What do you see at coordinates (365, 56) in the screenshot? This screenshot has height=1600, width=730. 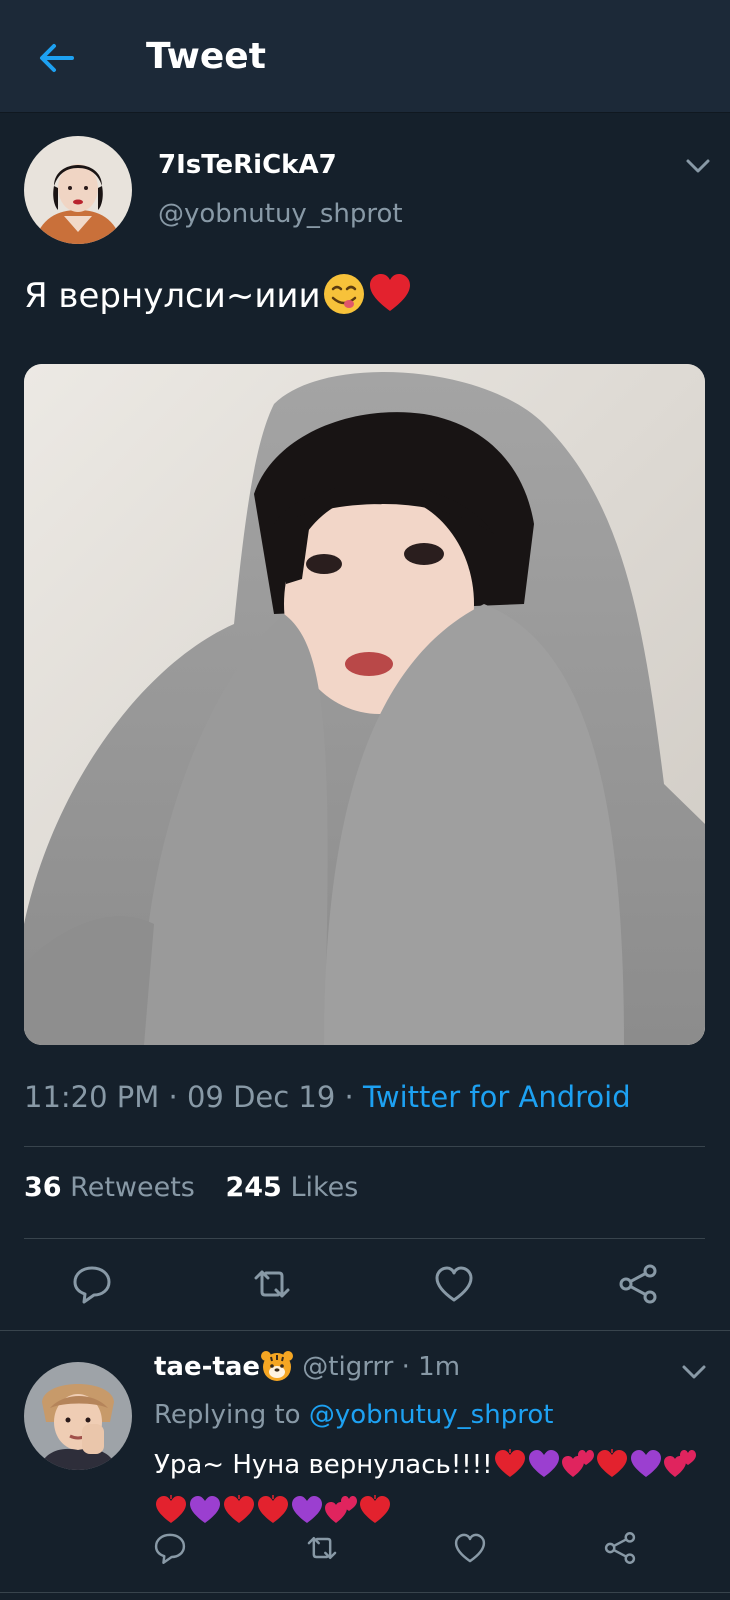 I see `top-app-bar: Tweet` at bounding box center [365, 56].